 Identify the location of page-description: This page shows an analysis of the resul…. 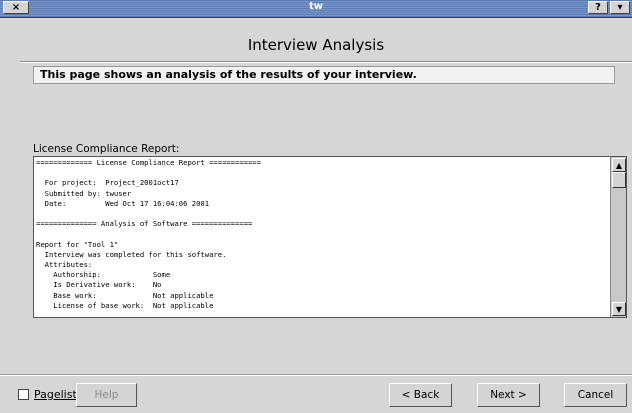
(324, 75).